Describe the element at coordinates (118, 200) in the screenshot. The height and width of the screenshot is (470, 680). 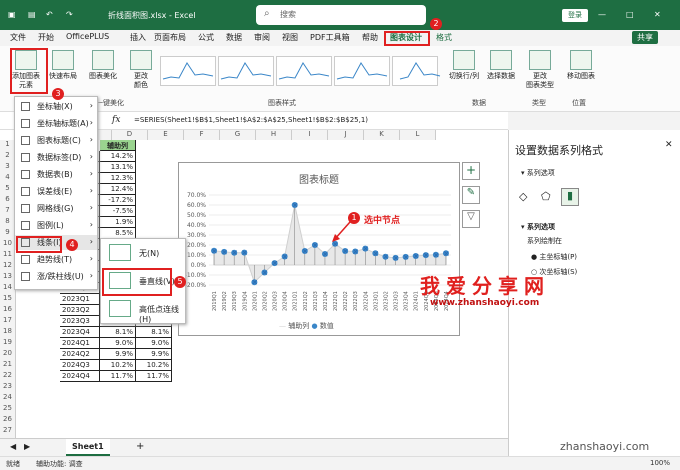
I see `table-cell-value: -17.2%` at that location.